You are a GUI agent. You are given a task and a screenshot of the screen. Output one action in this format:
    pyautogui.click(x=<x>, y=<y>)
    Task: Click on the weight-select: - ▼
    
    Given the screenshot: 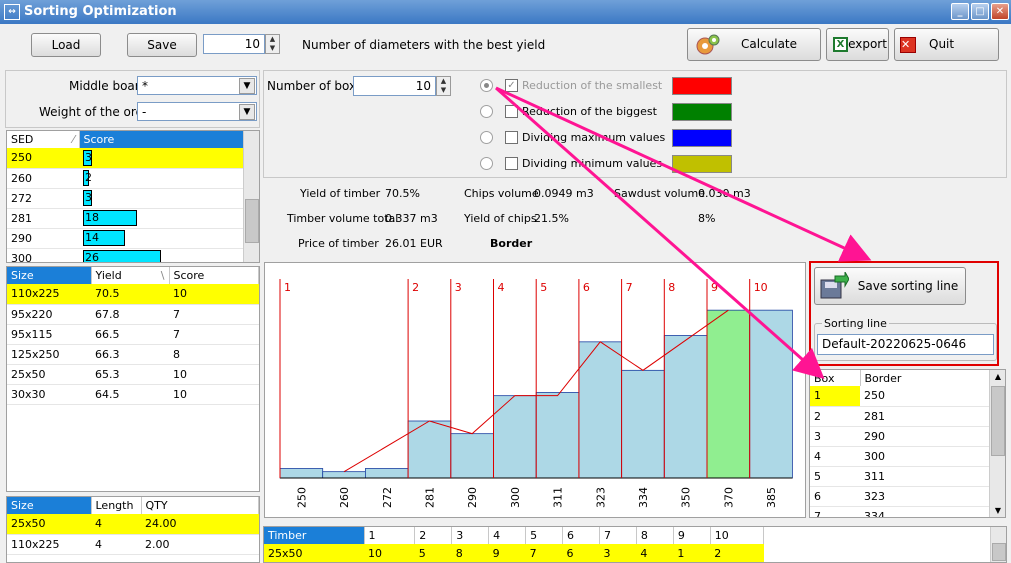 What is the action you would take?
    pyautogui.click(x=197, y=111)
    